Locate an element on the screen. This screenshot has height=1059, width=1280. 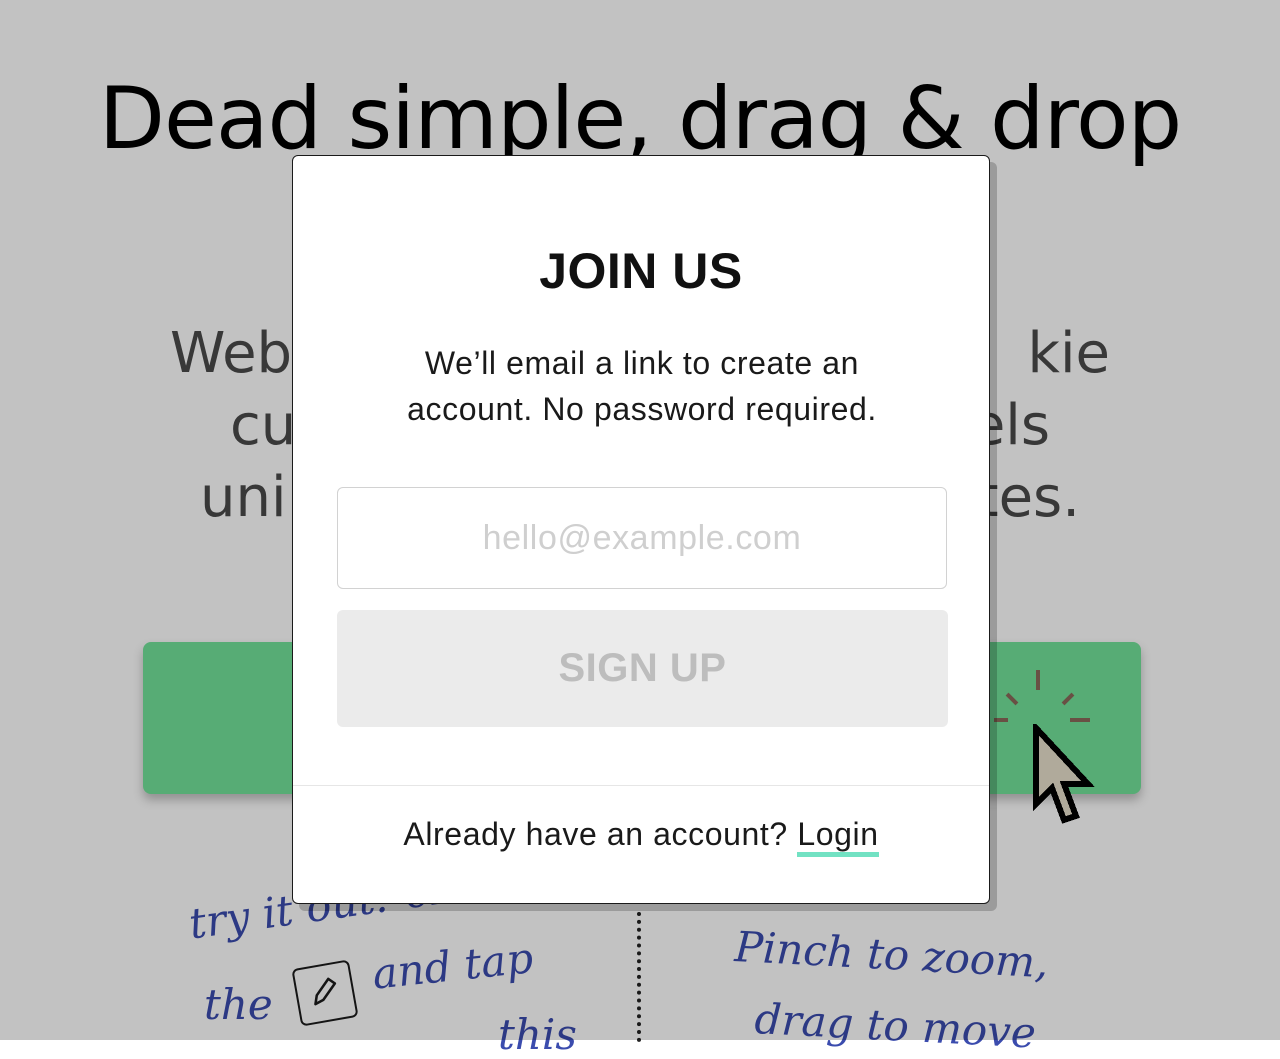
email-field is located at coordinates (642, 538).